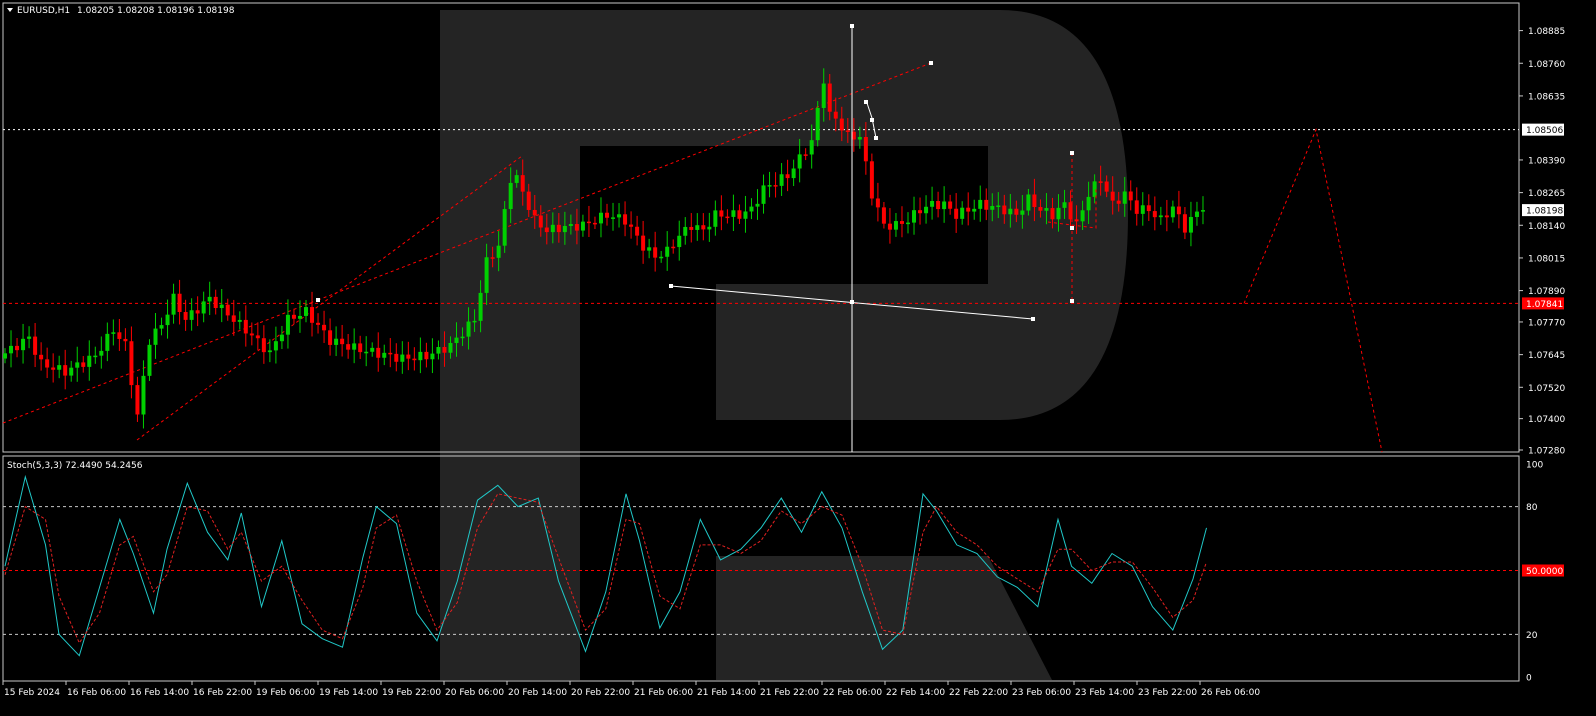  I want to click on time-tick-label: 22 Feb 22:00, so click(978, 693).